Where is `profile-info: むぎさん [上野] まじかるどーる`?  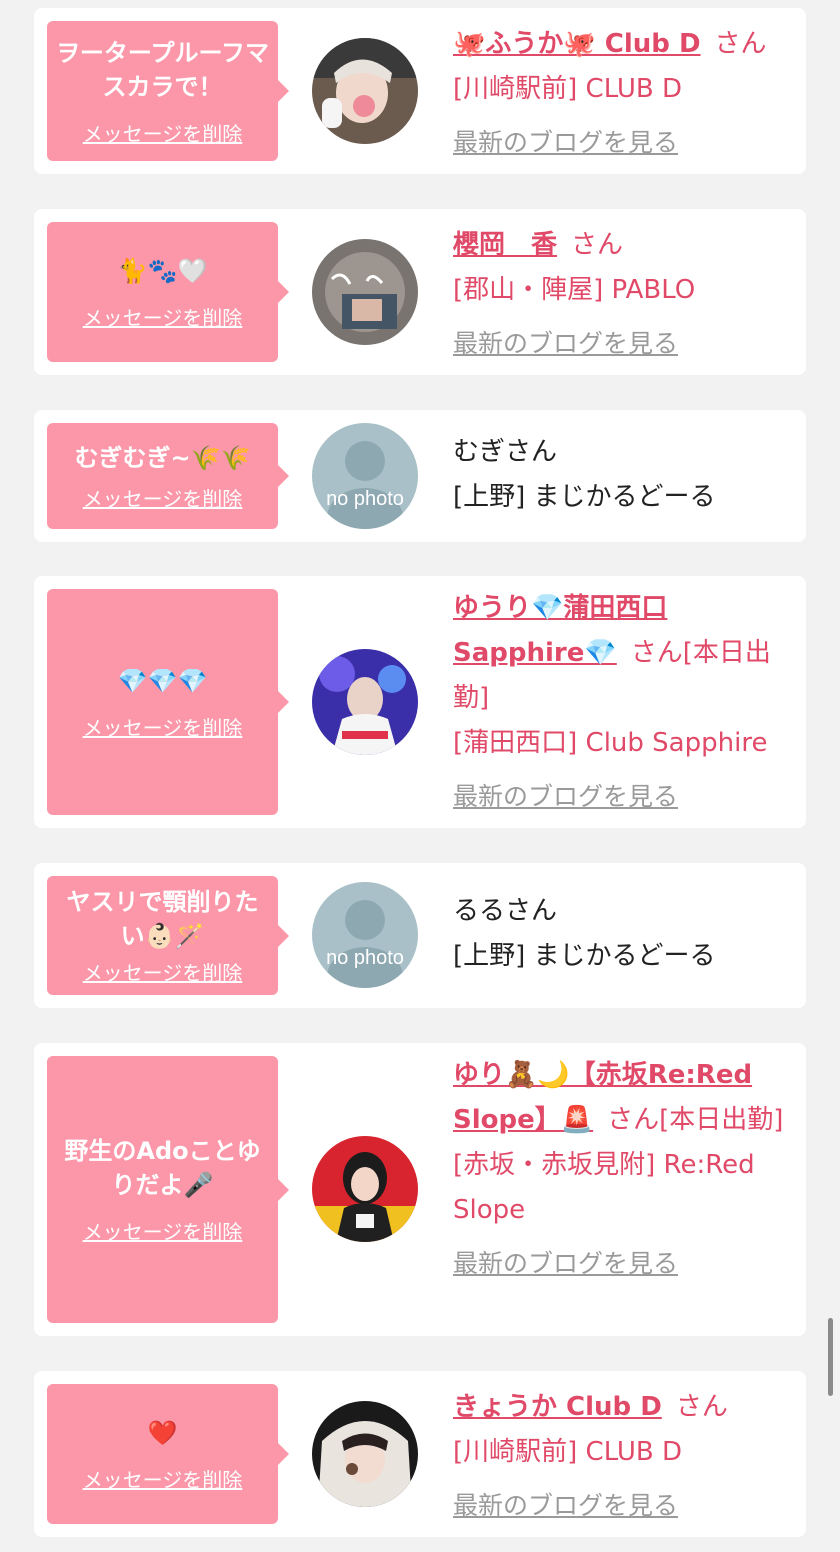
profile-info: むぎさん [上野] まじかるどーる is located at coordinates (624, 475).